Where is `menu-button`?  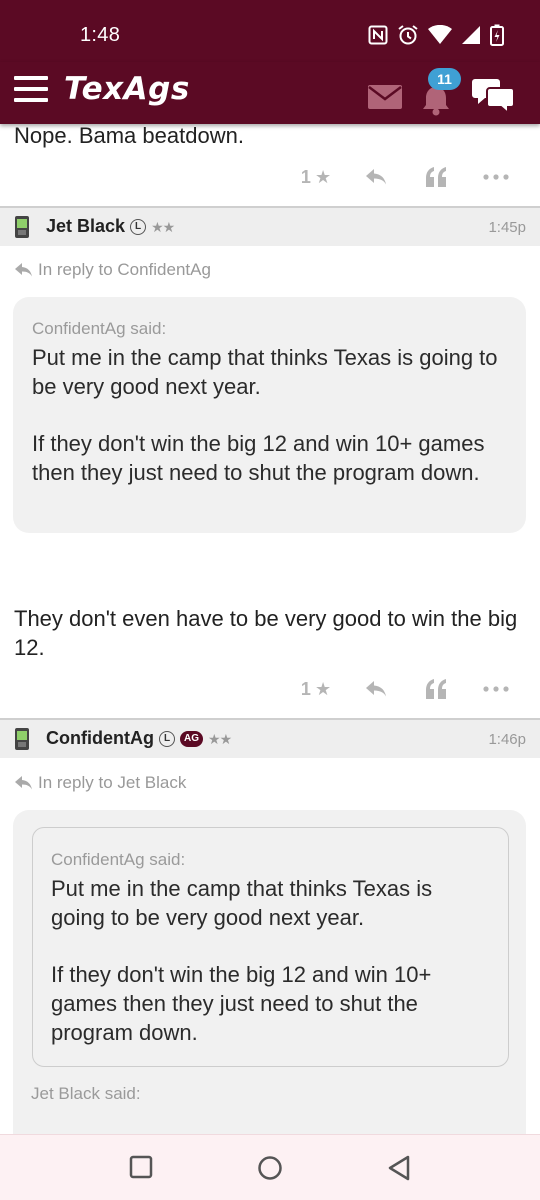 menu-button is located at coordinates (31, 91).